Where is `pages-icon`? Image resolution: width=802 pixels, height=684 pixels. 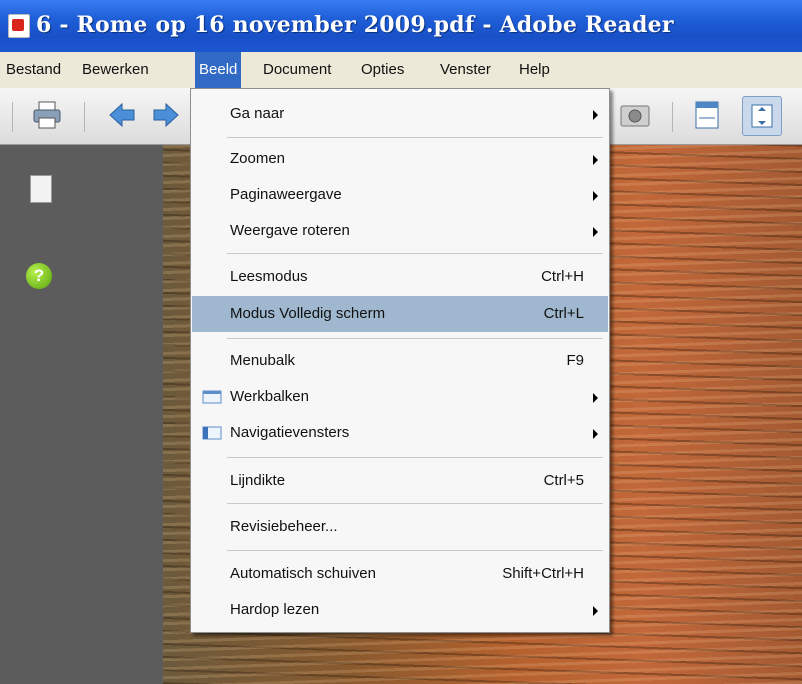 pages-icon is located at coordinates (38, 192).